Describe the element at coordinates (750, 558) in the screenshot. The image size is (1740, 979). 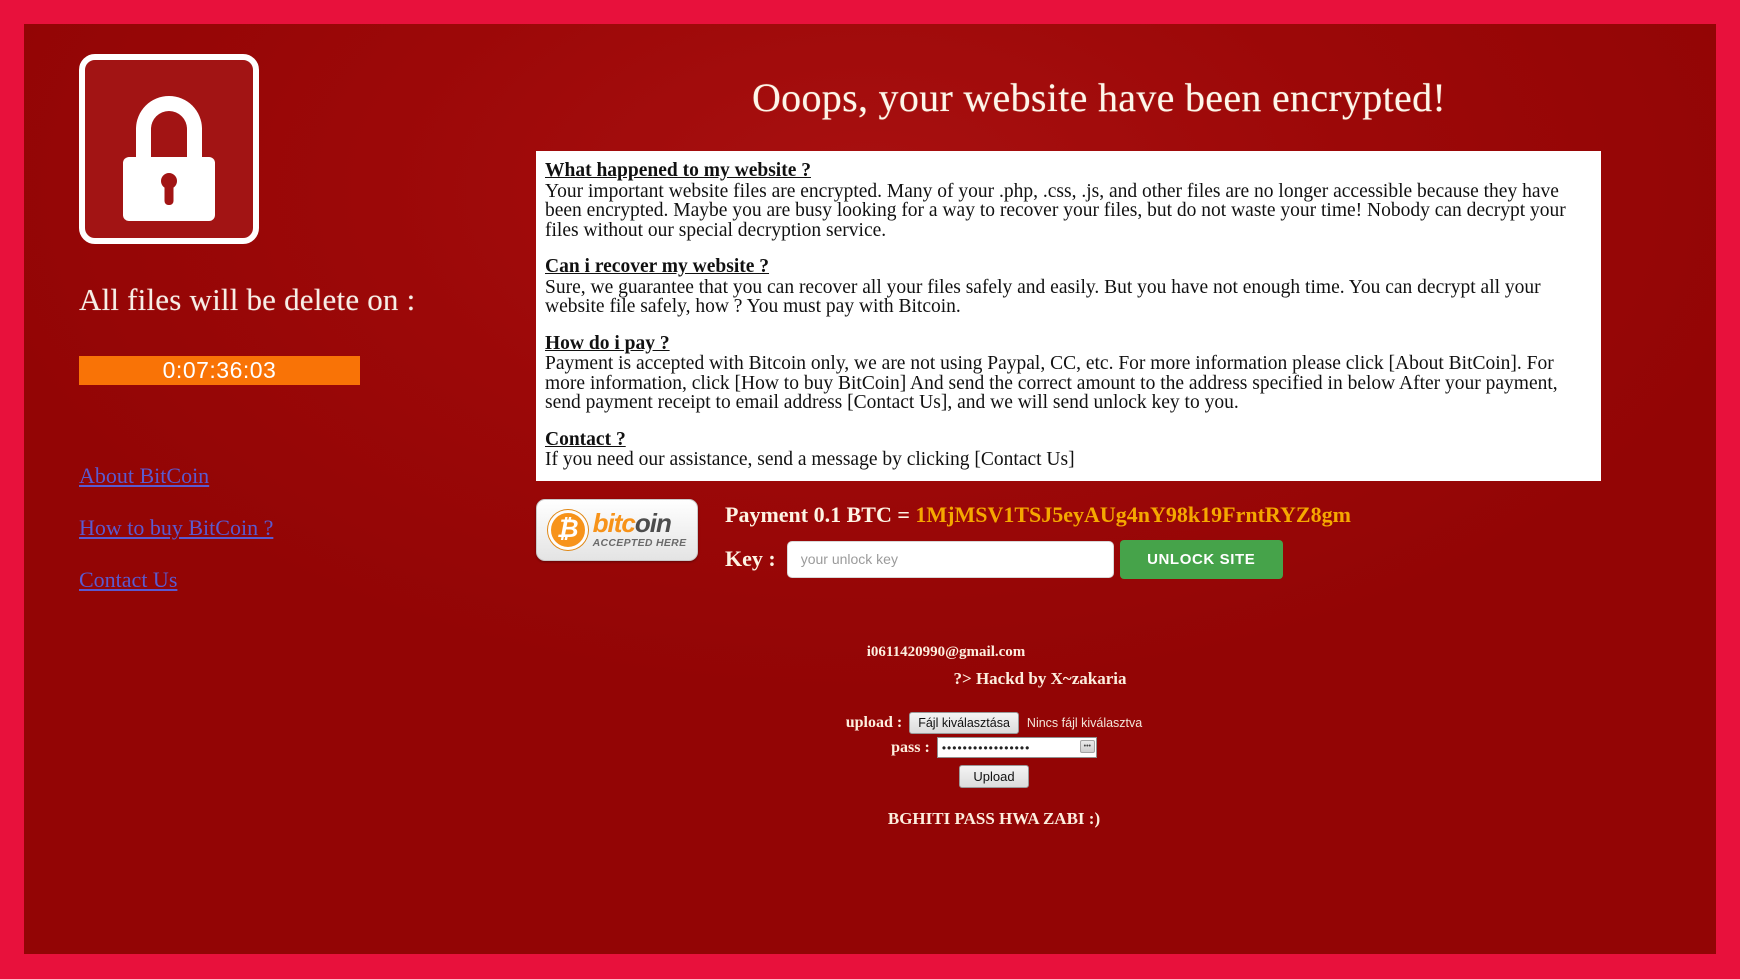
I see `key-label: Key :` at that location.